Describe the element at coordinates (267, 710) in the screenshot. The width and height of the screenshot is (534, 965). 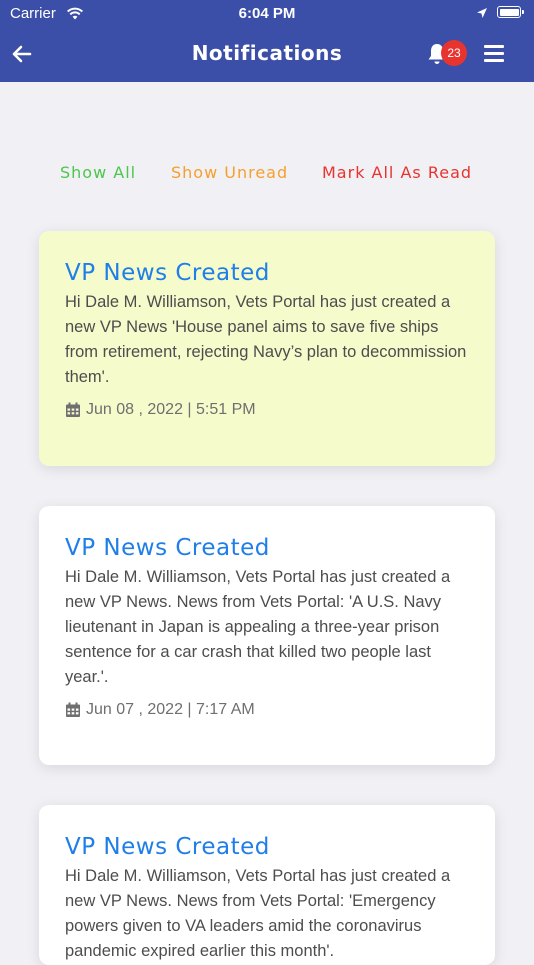
I see `notification-date: Jun 07 , 2022 | 7:17 AM` at that location.